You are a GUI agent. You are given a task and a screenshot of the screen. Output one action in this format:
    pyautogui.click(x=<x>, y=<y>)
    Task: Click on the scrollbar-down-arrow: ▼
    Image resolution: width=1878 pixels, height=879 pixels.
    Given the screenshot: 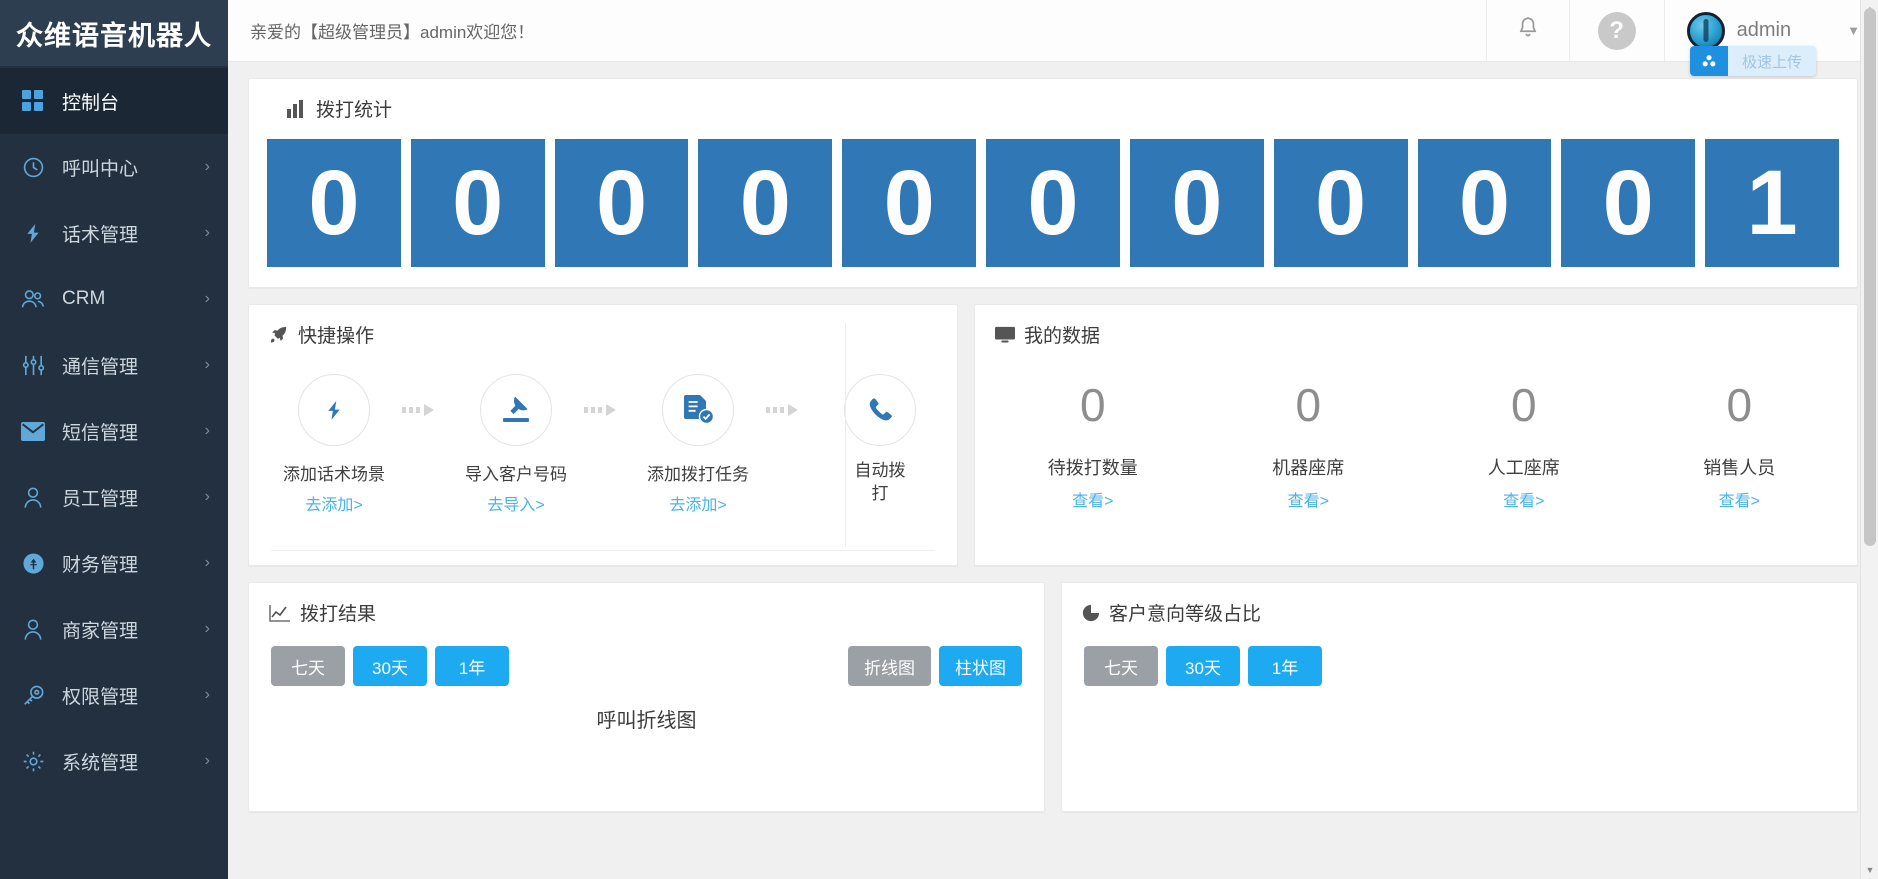 What is the action you would take?
    pyautogui.click(x=1869, y=870)
    